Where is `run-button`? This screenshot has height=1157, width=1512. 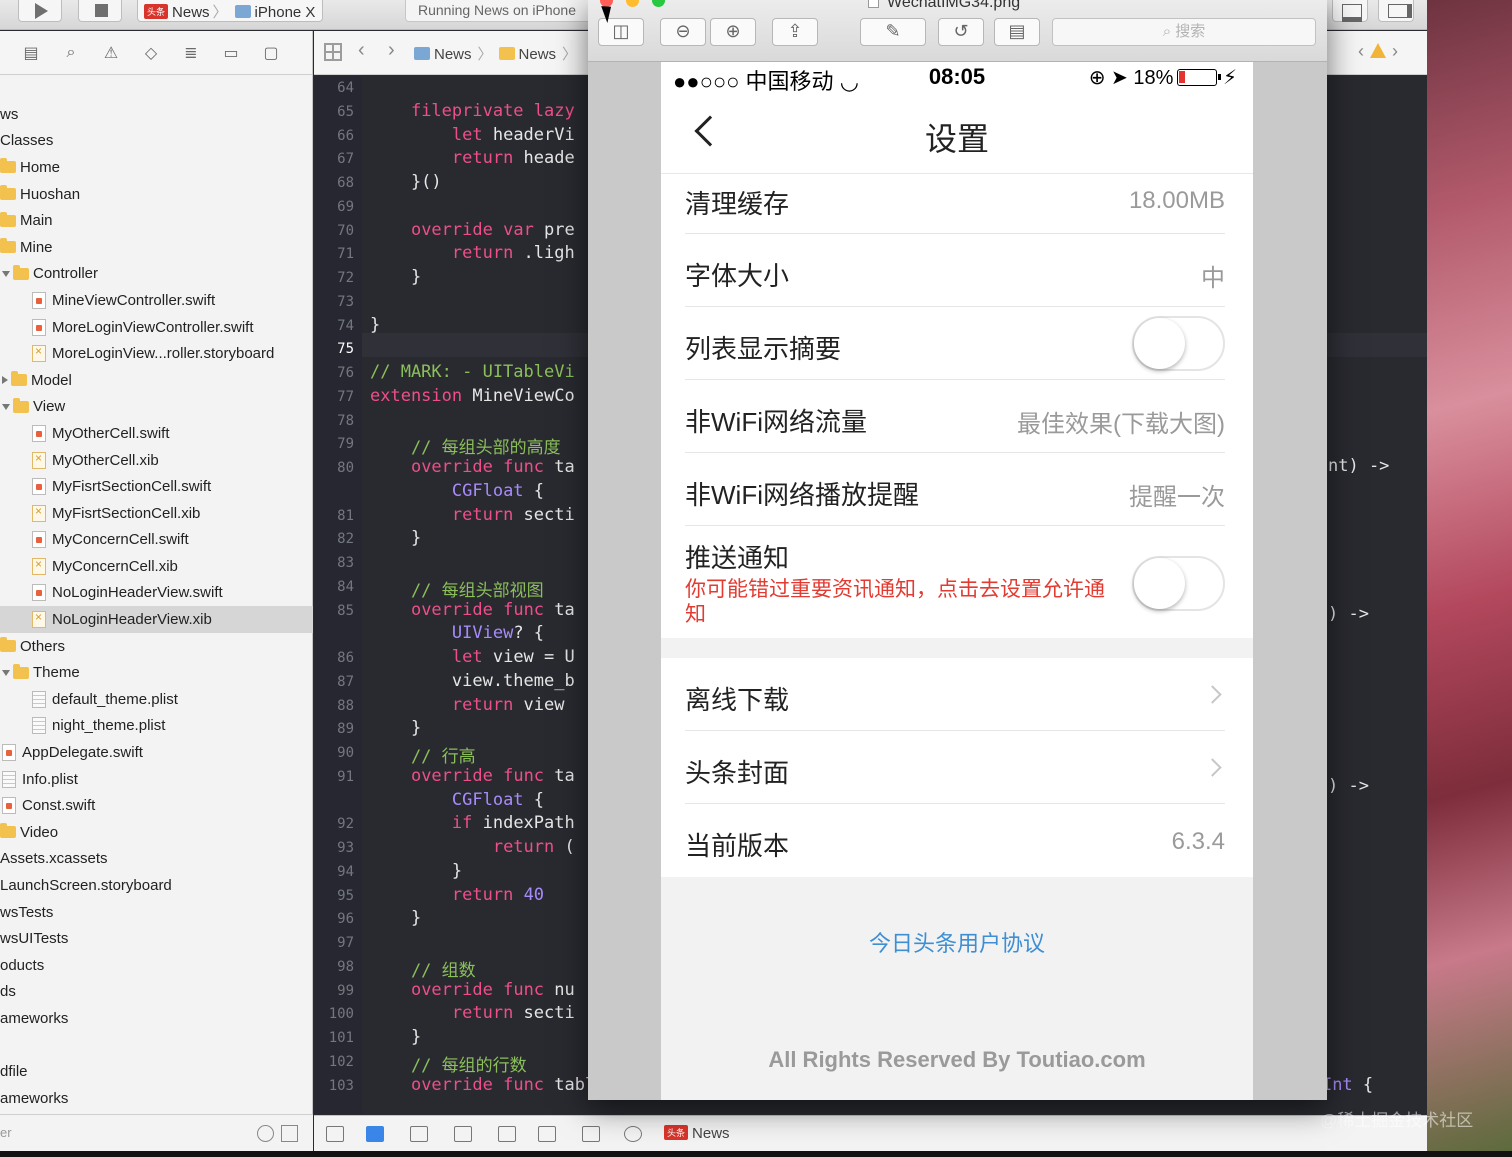
run-button is located at coordinates (40, 11).